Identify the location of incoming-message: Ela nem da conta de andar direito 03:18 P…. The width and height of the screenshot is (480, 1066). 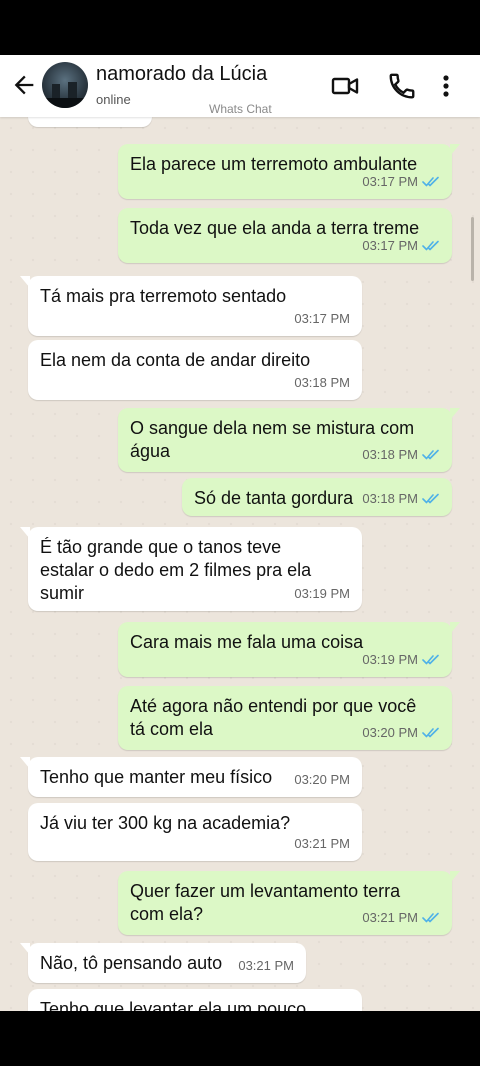
(195, 370).